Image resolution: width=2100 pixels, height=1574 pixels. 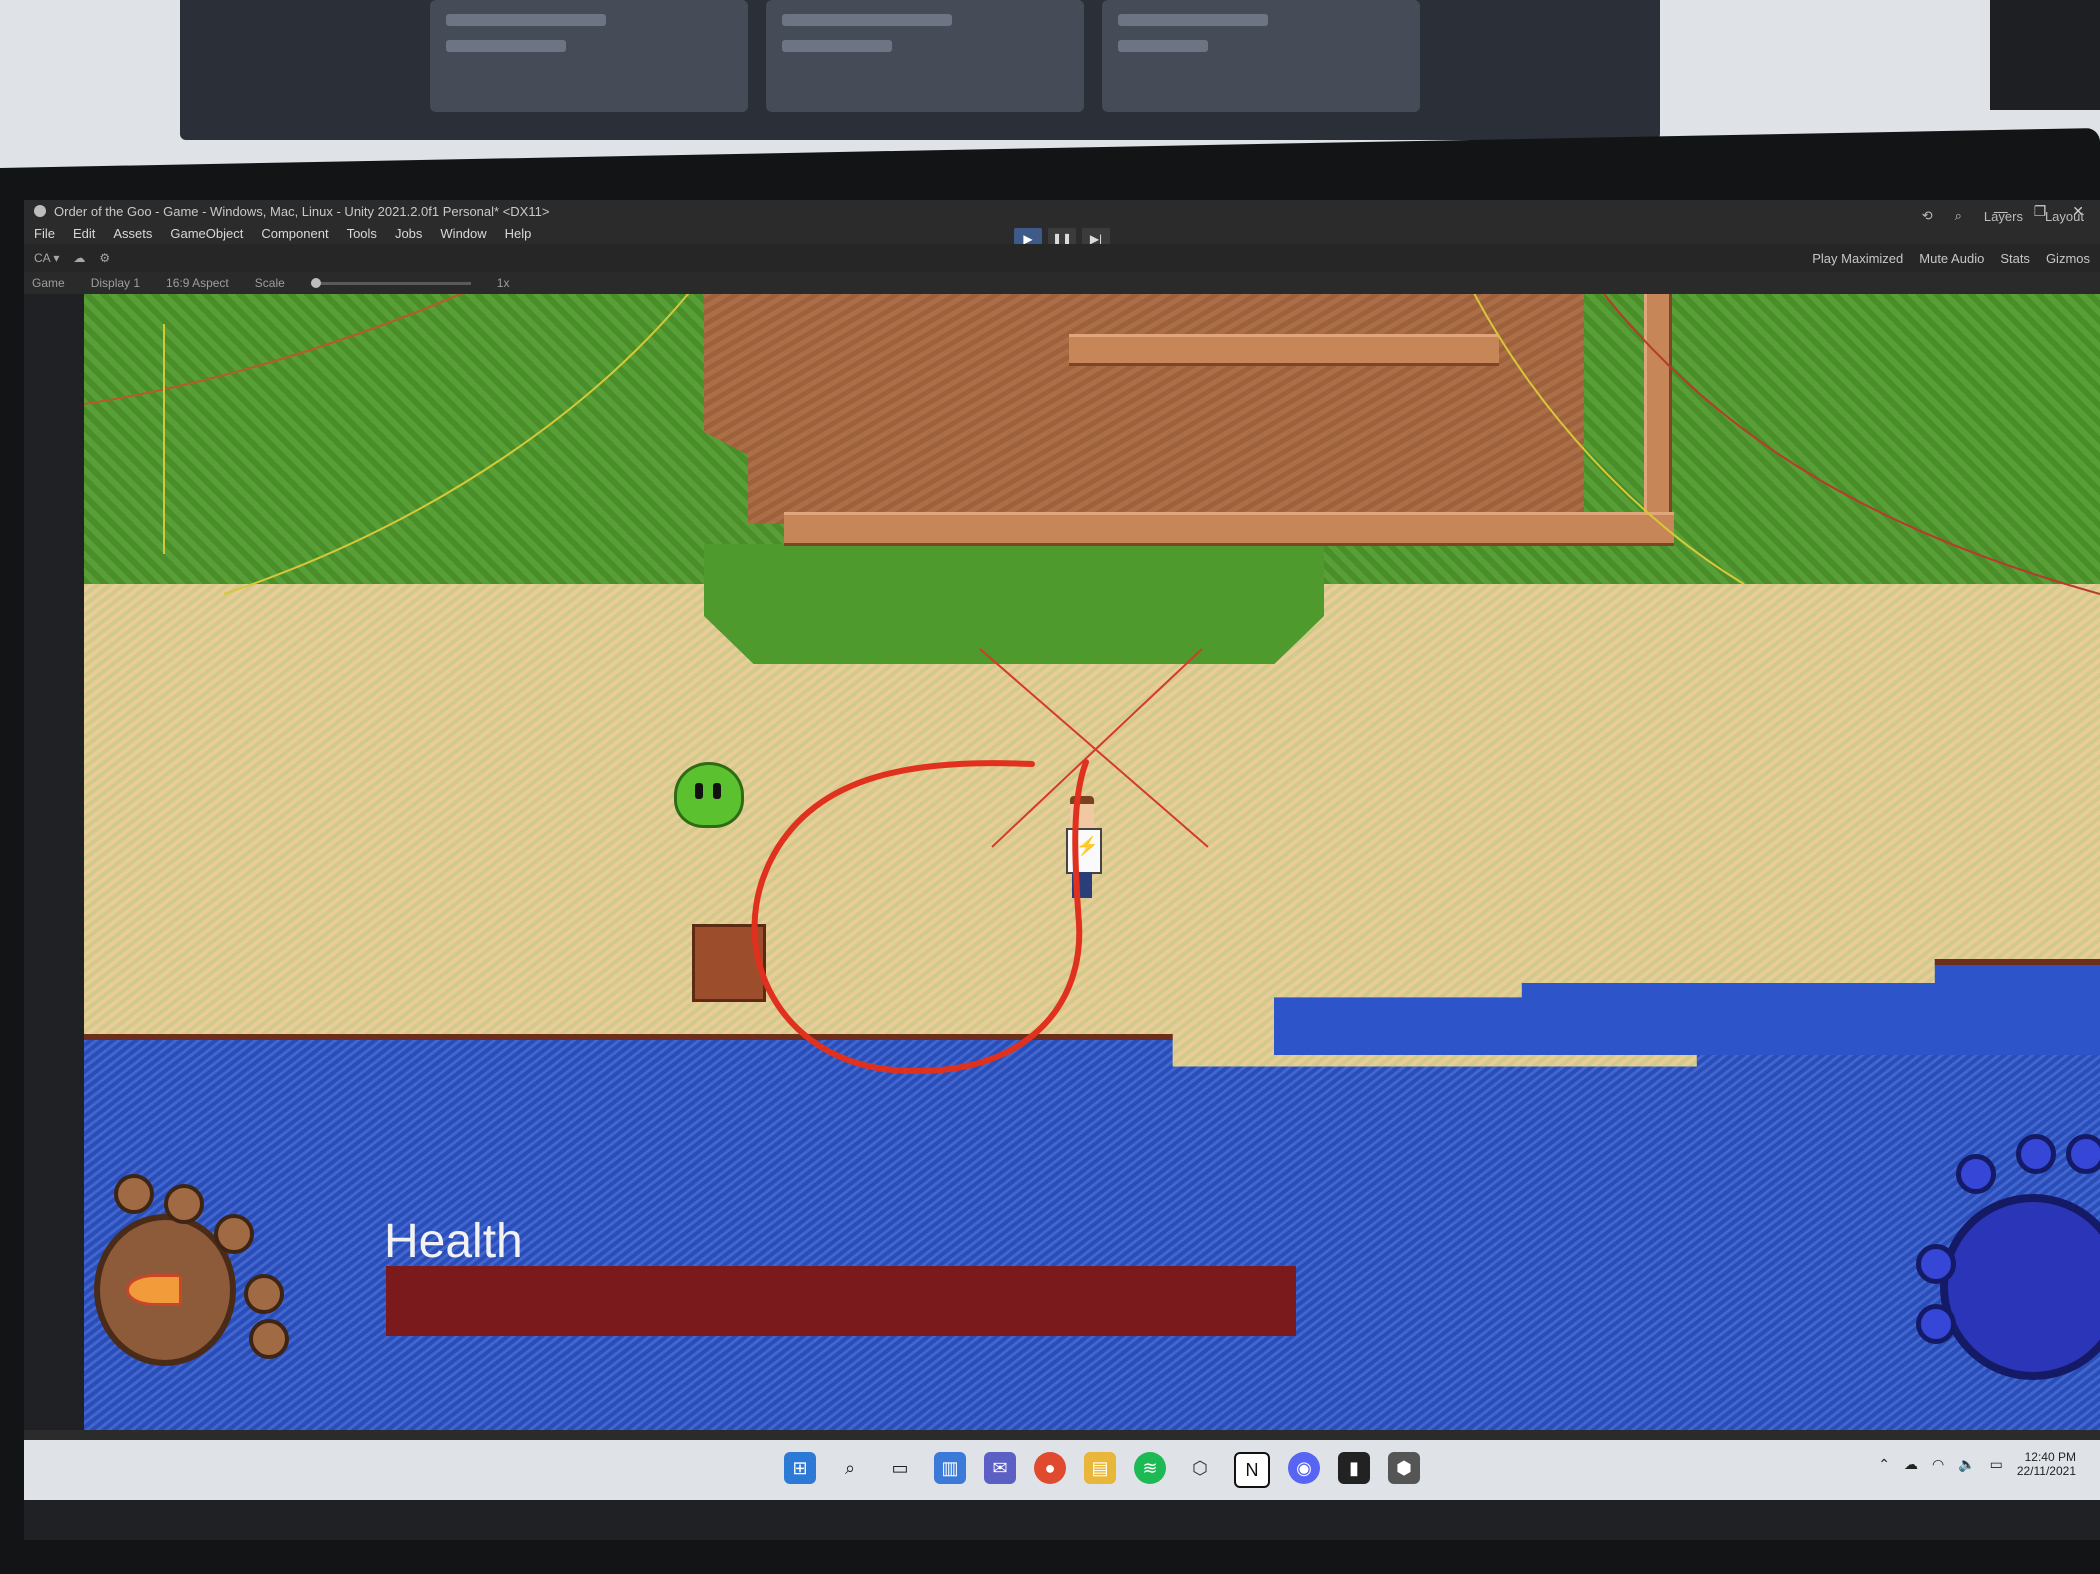 I want to click on scale-label: Scale, so click(x=269, y=283).